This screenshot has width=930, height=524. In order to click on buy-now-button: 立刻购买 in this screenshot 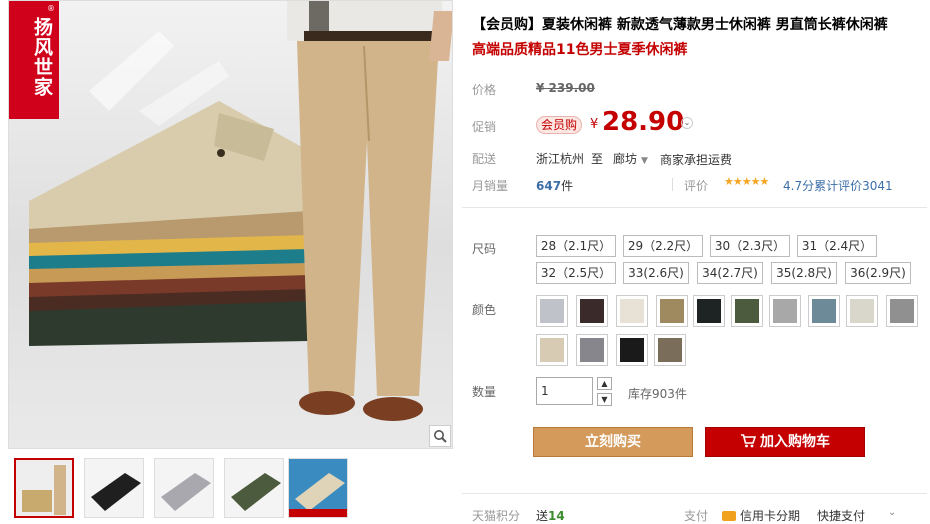, I will do `click(613, 442)`.